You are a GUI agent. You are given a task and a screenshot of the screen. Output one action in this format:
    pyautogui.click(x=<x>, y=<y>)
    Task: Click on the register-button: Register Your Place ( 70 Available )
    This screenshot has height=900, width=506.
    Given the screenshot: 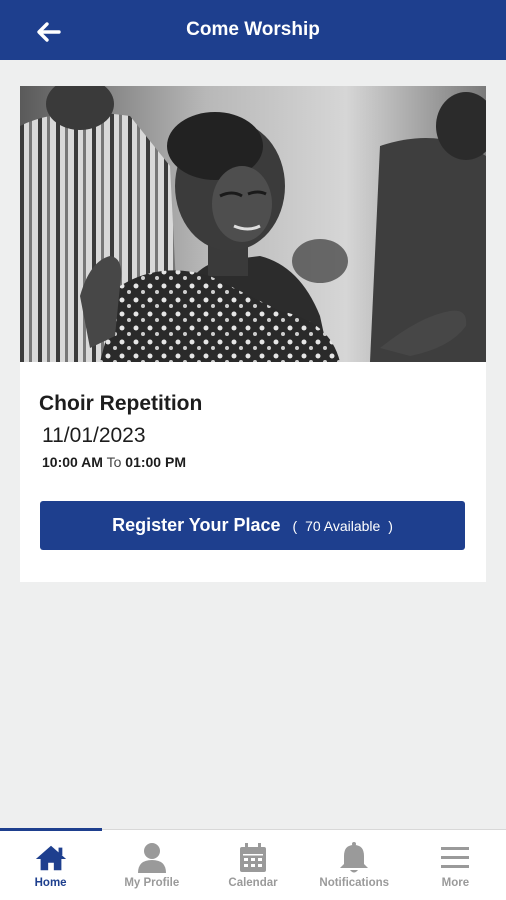 What is the action you would take?
    pyautogui.click(x=252, y=525)
    